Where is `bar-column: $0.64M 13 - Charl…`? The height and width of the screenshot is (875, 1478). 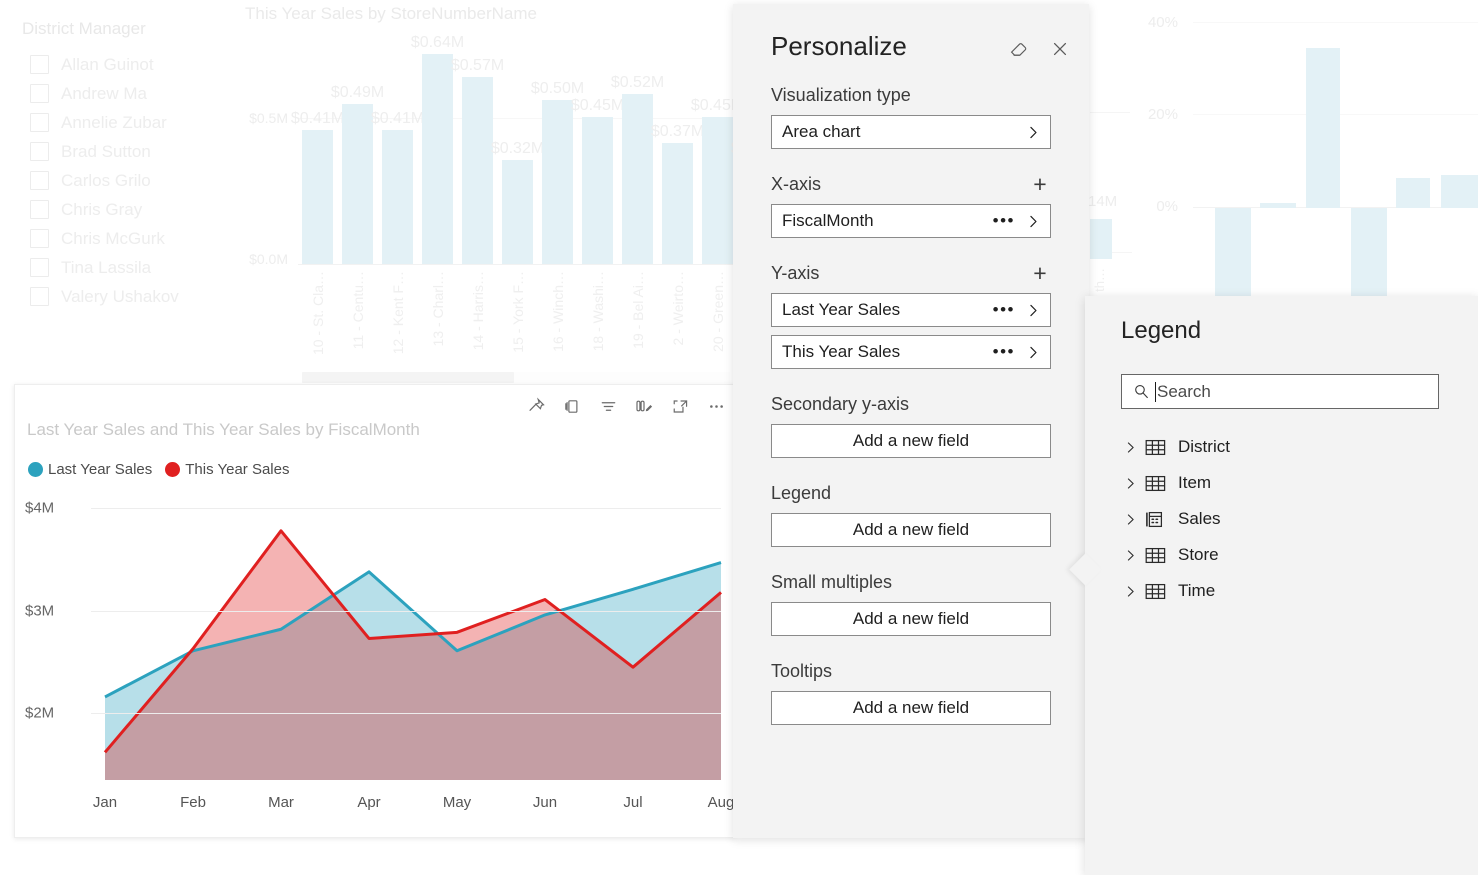 bar-column: $0.64M 13 - Charl… is located at coordinates (437, 187).